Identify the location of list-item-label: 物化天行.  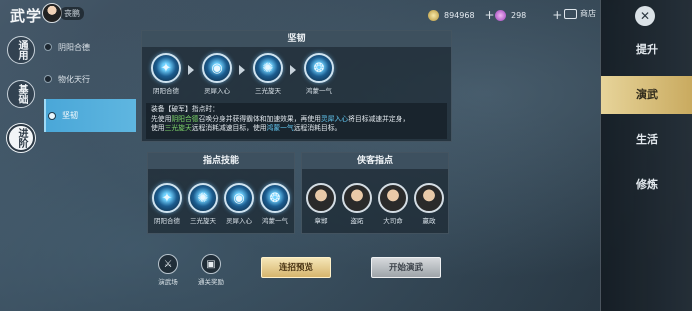
(74, 79).